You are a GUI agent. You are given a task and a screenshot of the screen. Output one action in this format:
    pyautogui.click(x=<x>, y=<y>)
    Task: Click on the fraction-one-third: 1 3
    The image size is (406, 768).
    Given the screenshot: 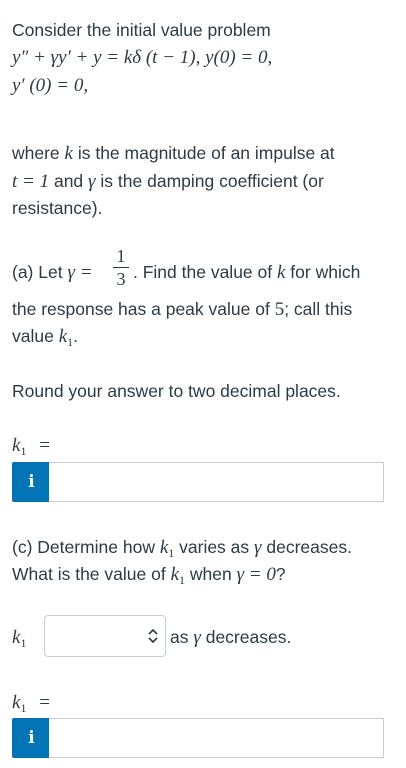 What is the action you would take?
    pyautogui.click(x=121, y=267)
    